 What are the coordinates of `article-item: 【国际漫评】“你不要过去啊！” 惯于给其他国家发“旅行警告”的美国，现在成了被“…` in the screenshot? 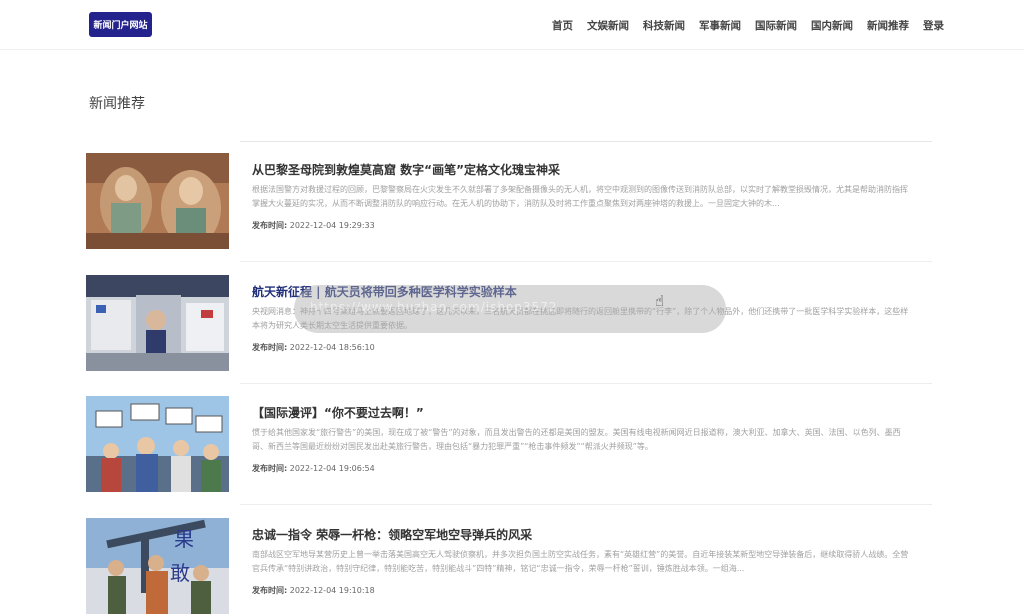 It's located at (509, 450).